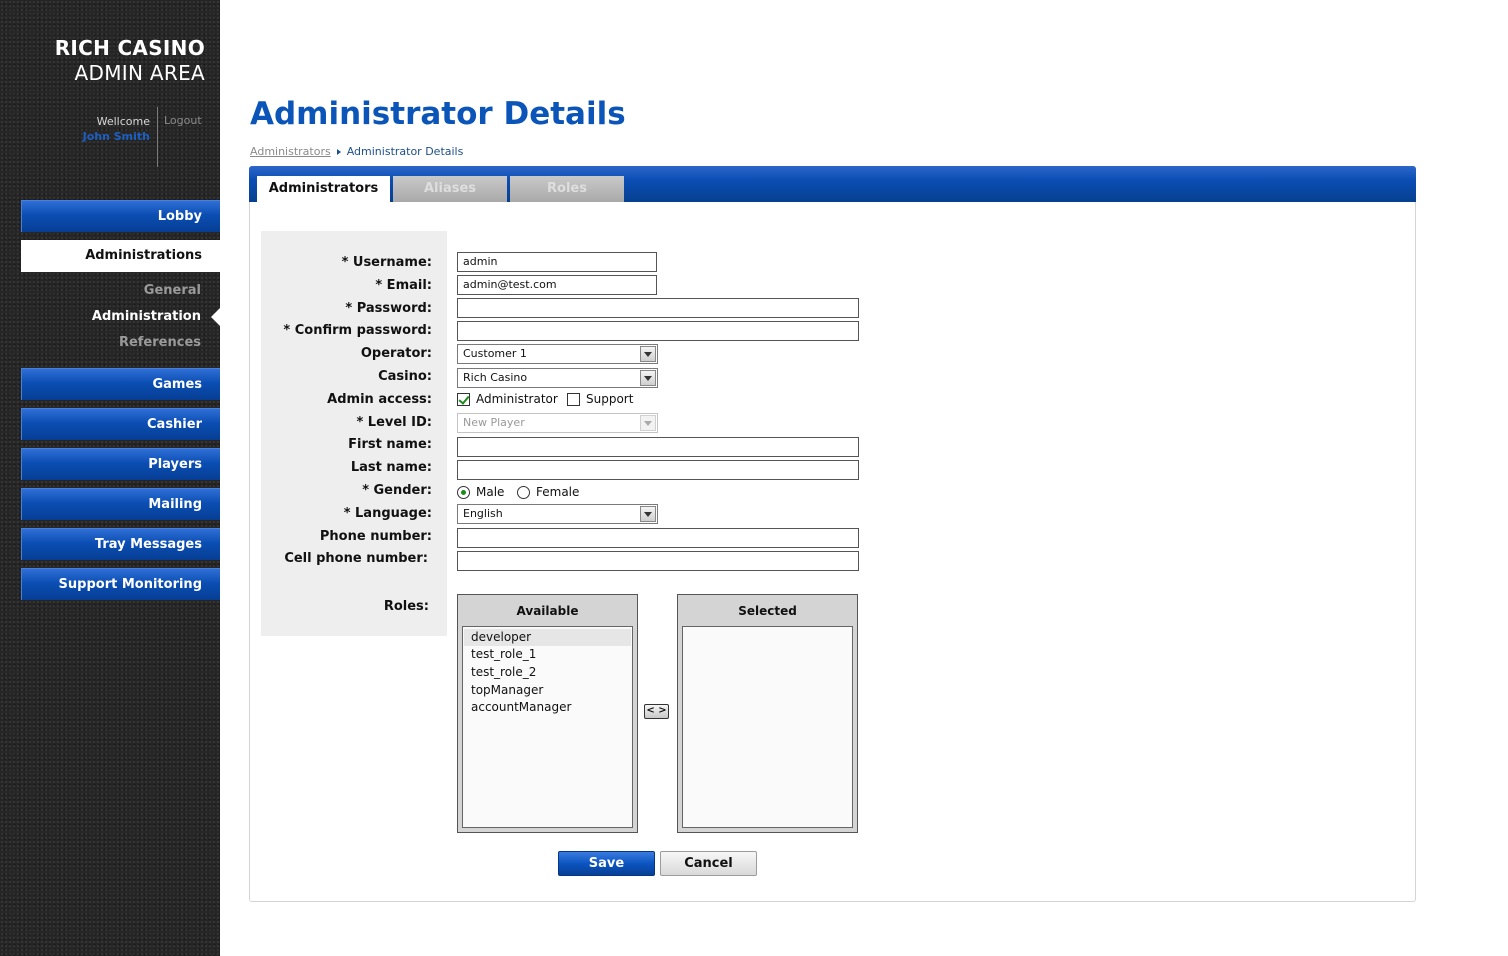 Image resolution: width=1508 pixels, height=956 pixels. I want to click on level-id-value: New Player, so click(494, 422).